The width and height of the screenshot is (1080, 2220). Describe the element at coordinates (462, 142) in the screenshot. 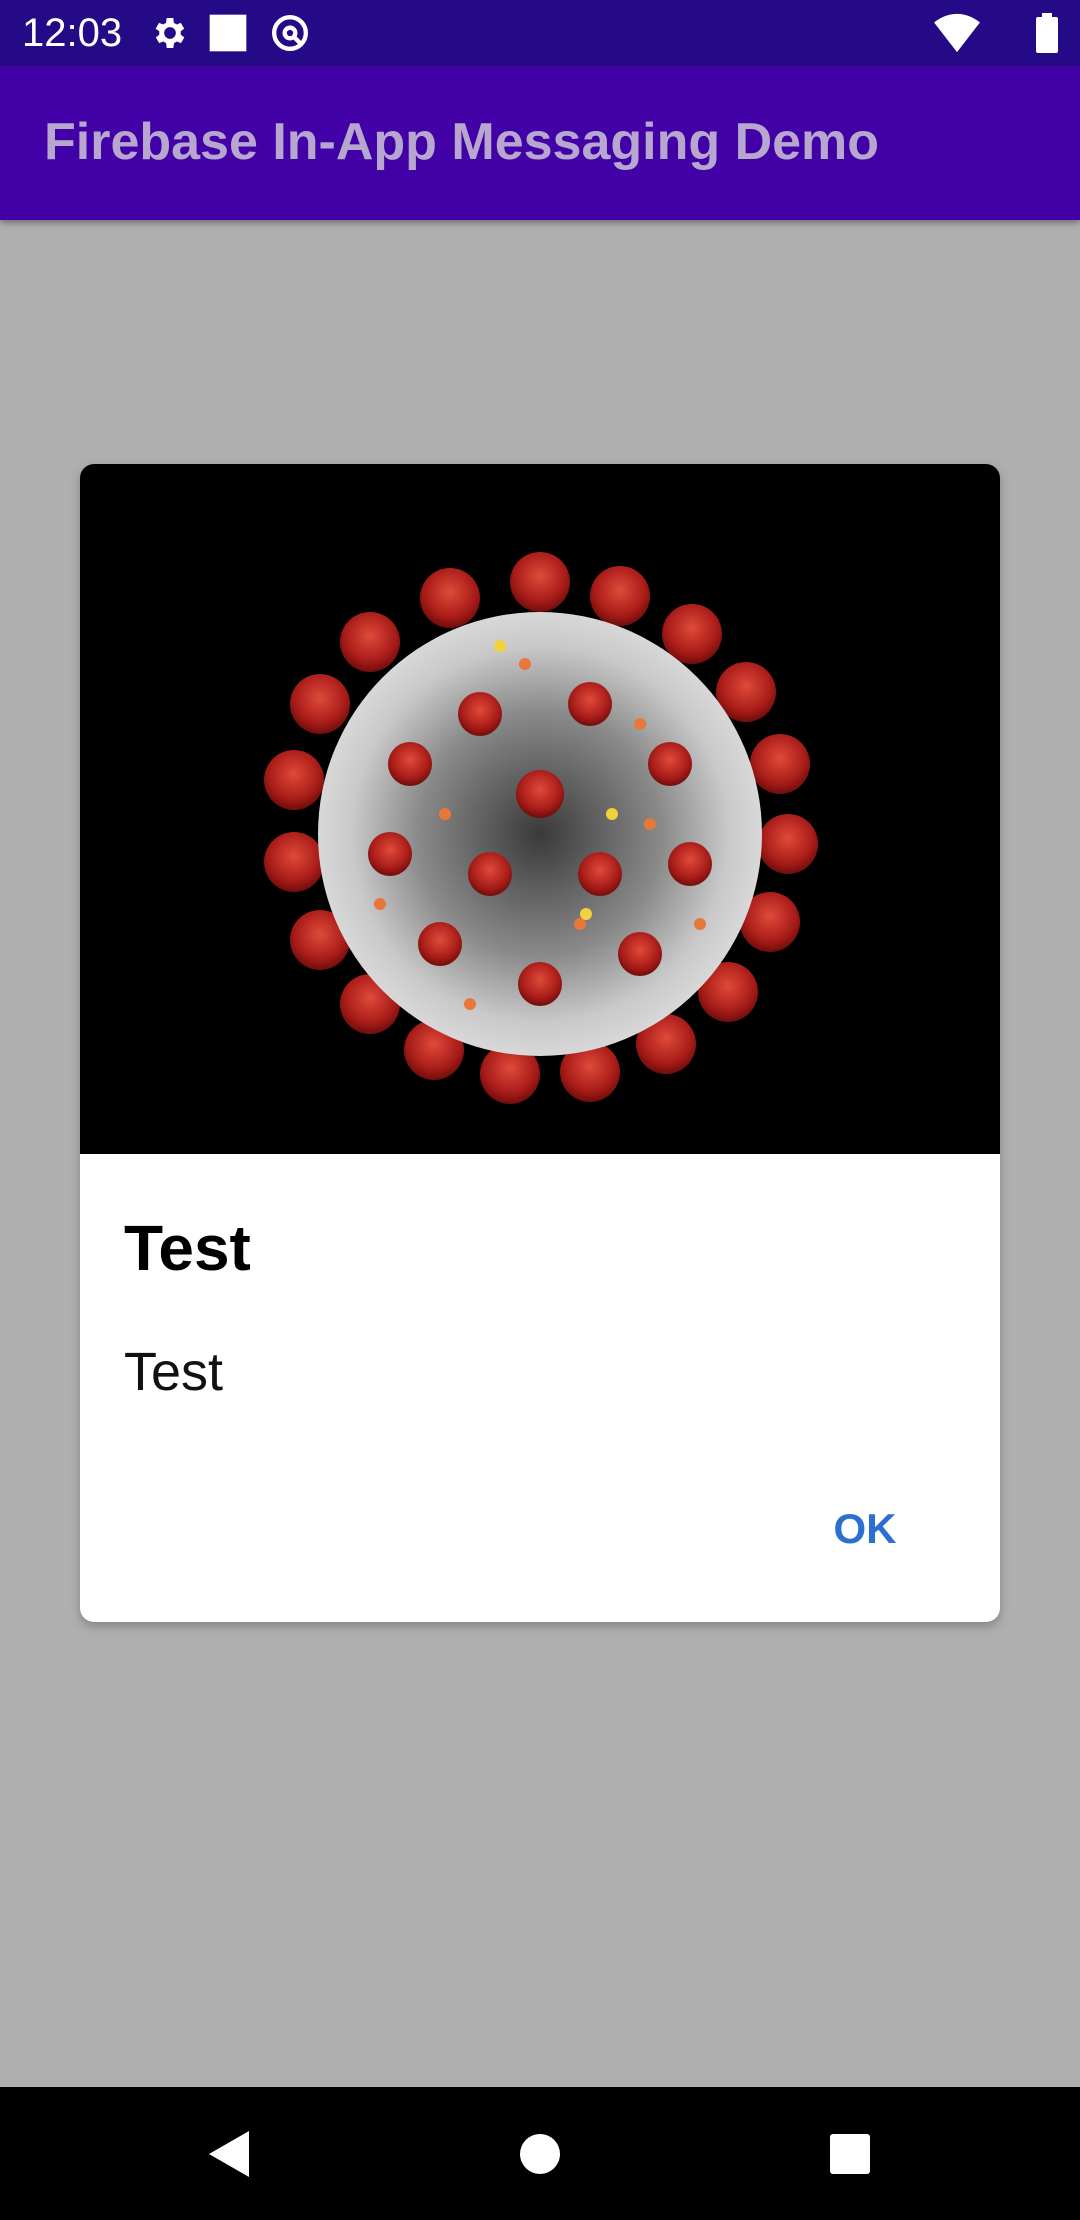

I see `app-title: Firebase In-App Messaging Demo` at that location.